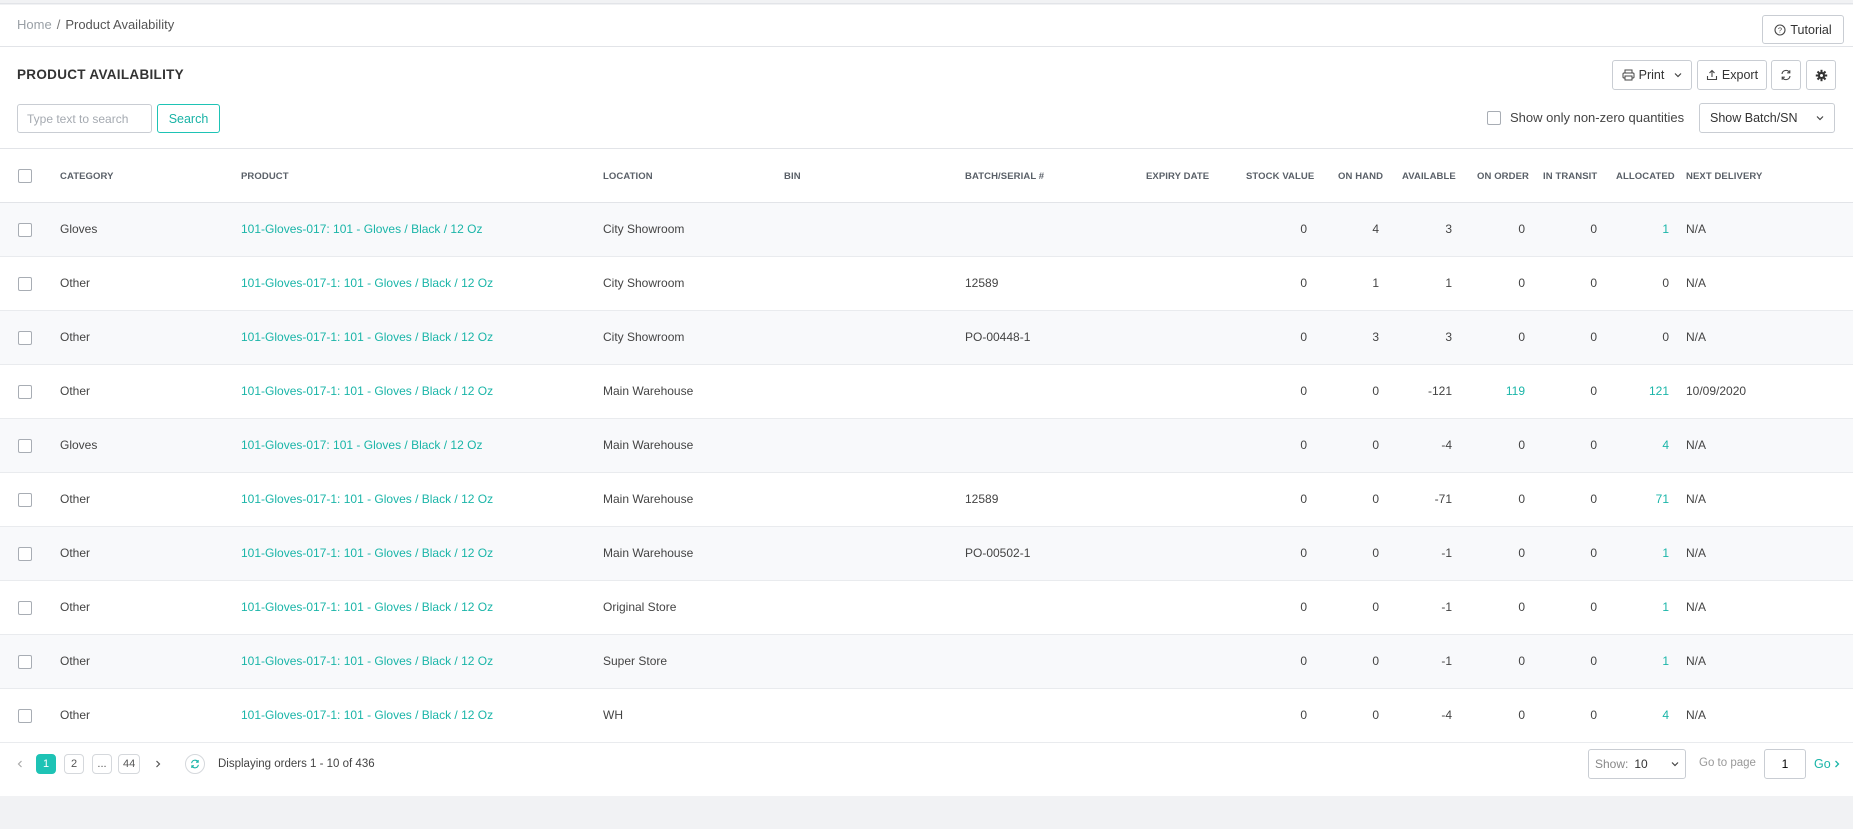 This screenshot has height=829, width=1853. What do you see at coordinates (1785, 764) in the screenshot?
I see `goto-page-input` at bounding box center [1785, 764].